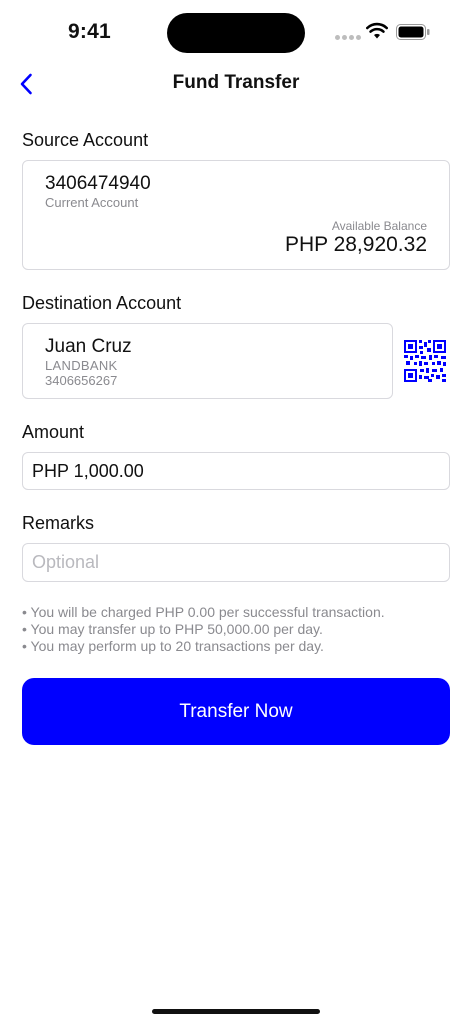  What do you see at coordinates (236, 1011) in the screenshot?
I see `home-indicator` at bounding box center [236, 1011].